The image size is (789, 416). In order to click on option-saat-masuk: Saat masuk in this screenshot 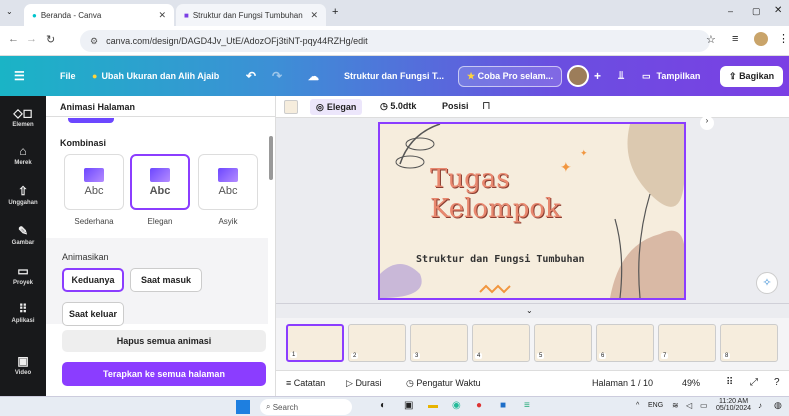, I will do `click(166, 280)`.